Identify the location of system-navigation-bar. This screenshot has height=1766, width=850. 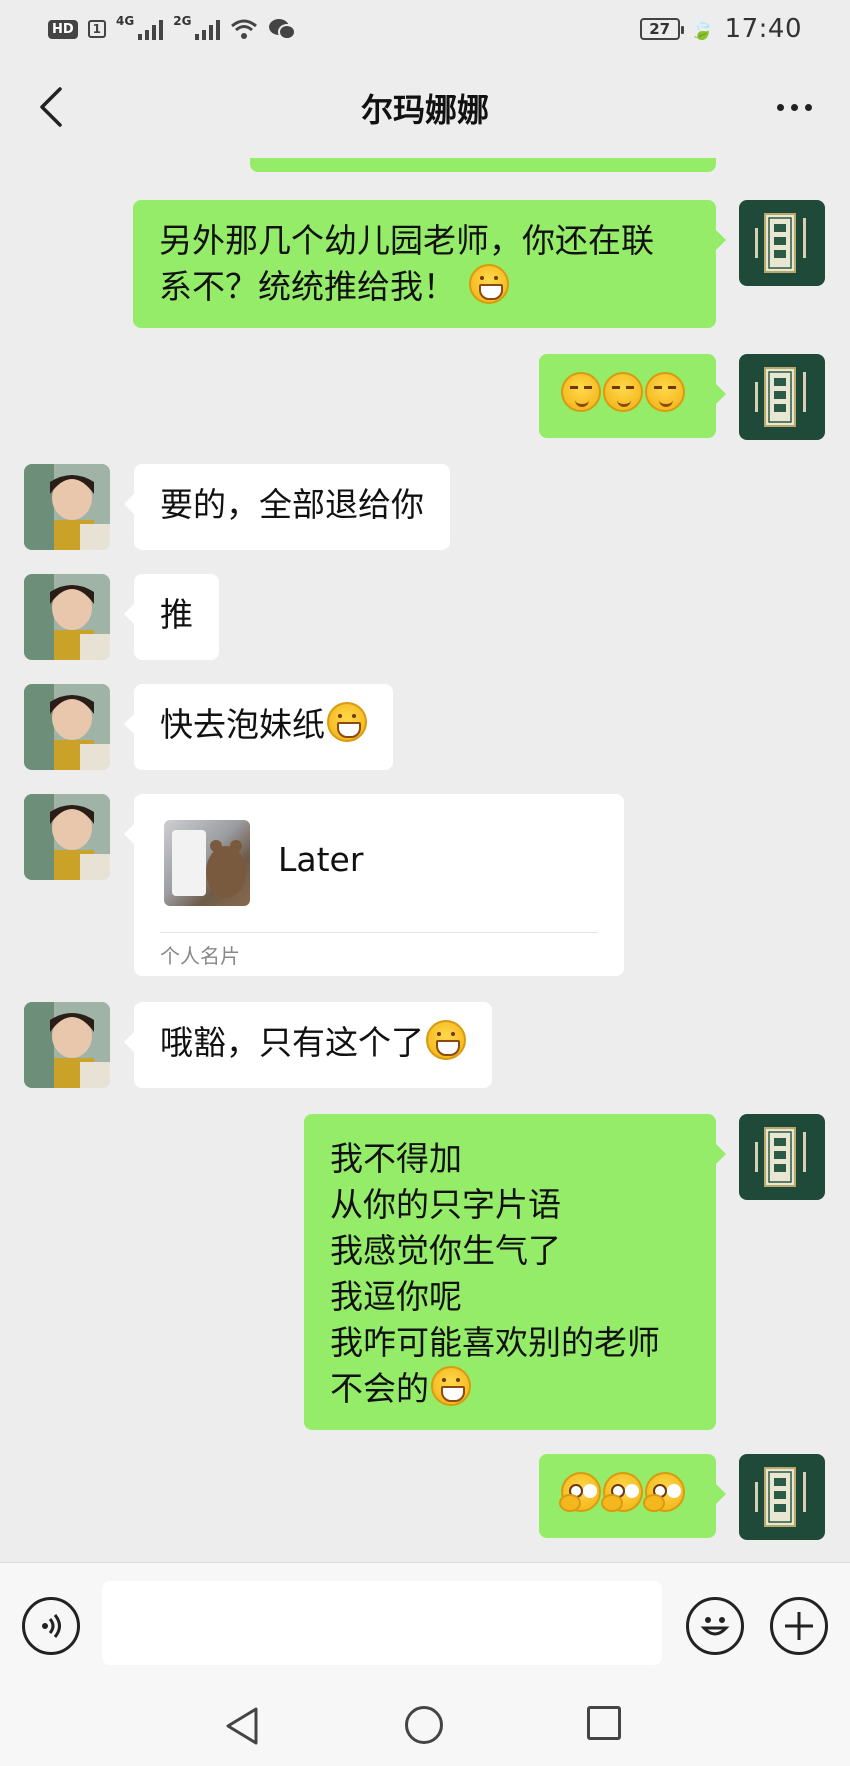
(425, 1726).